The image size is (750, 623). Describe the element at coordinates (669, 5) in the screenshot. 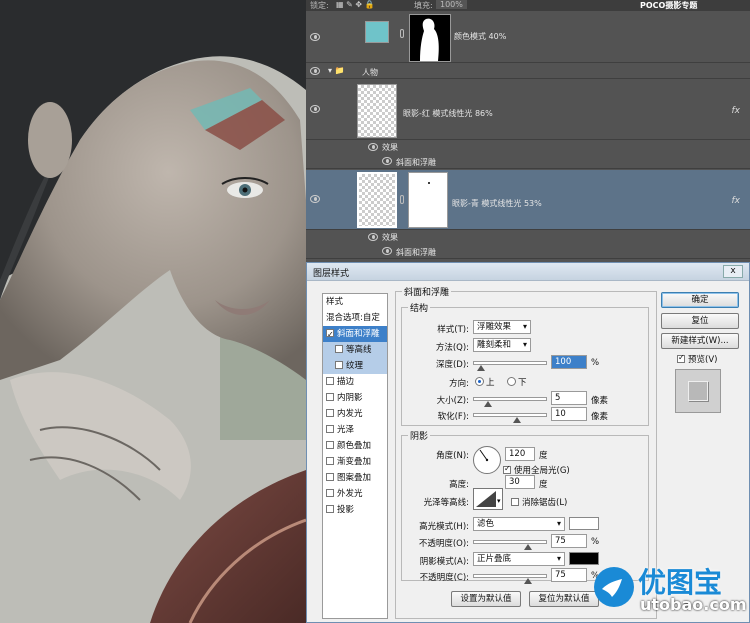

I see `poco-watermark: POCO摄影专题` at that location.